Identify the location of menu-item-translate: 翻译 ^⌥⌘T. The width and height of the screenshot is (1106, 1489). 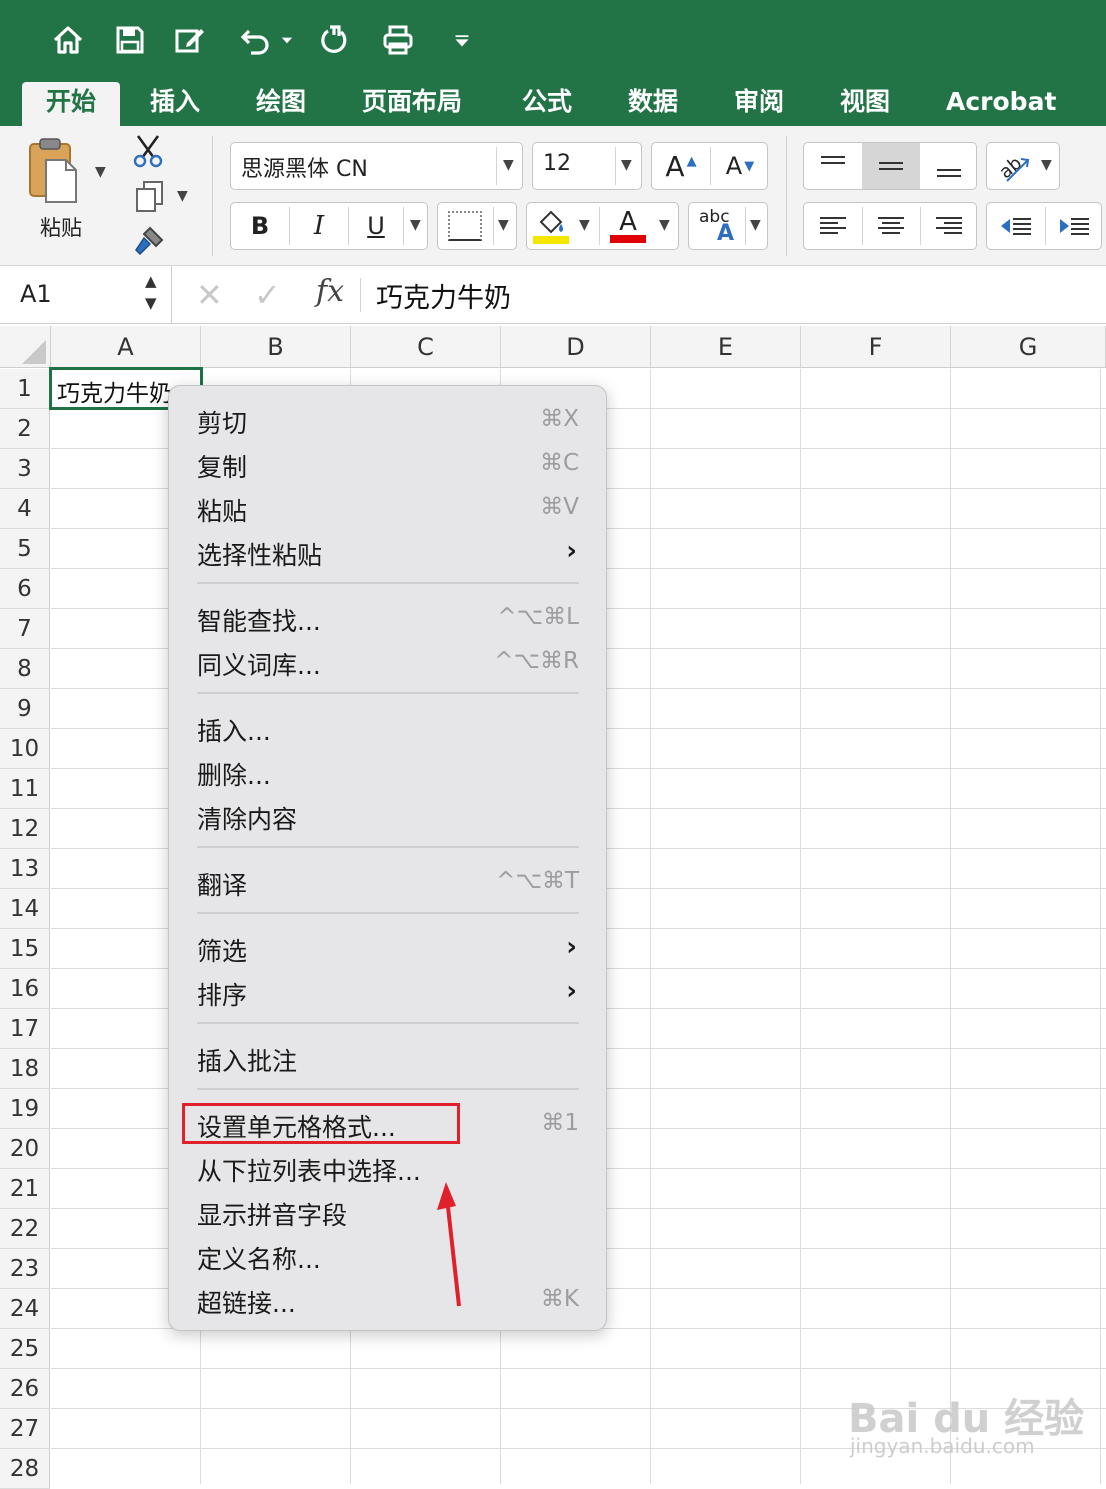
(388, 882).